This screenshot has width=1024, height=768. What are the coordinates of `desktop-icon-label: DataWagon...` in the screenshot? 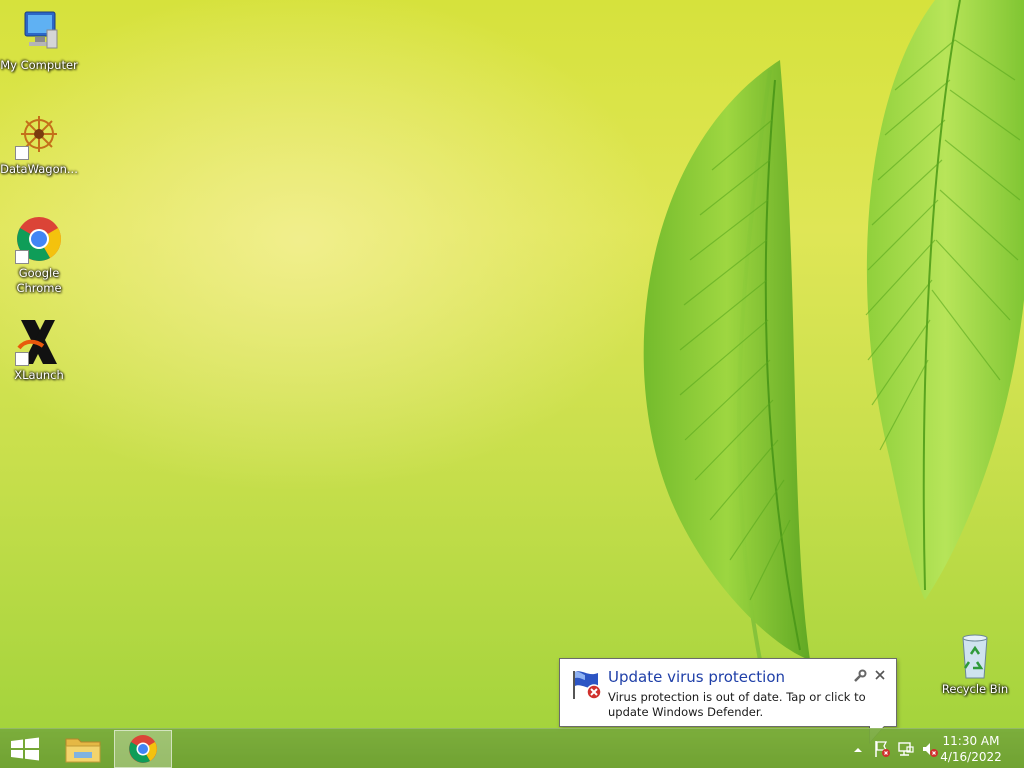 It's located at (39, 169).